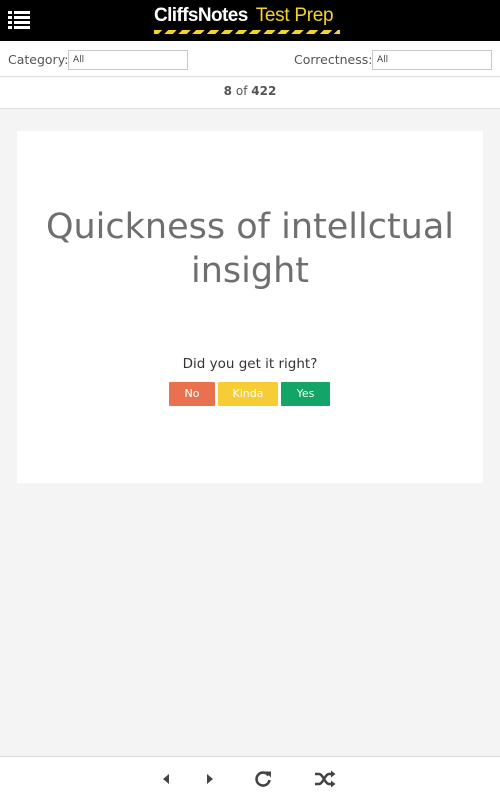 Image resolution: width=500 pixels, height=800 pixels. What do you see at coordinates (432, 60) in the screenshot?
I see `correctness-select: All` at bounding box center [432, 60].